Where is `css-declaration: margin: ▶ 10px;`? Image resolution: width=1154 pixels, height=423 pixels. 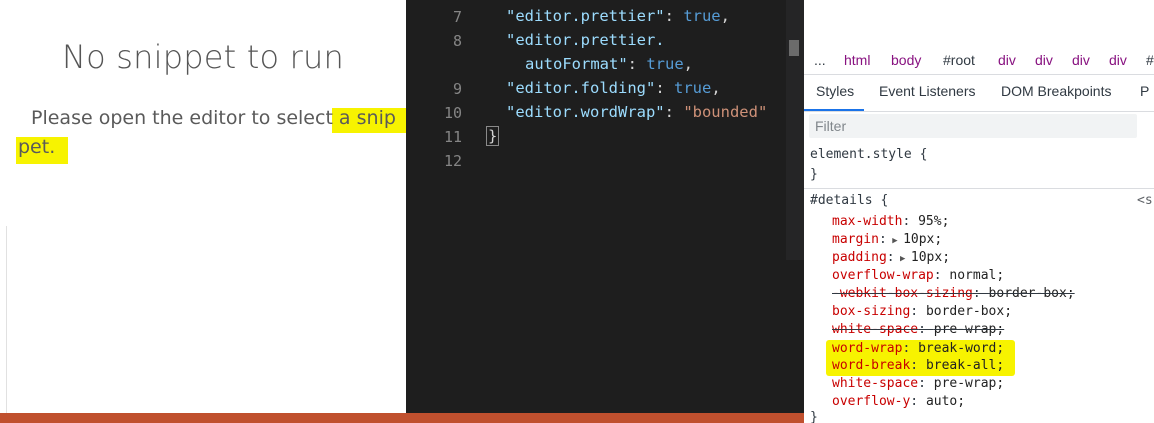
css-declaration: margin: ▶ 10px; is located at coordinates (887, 239).